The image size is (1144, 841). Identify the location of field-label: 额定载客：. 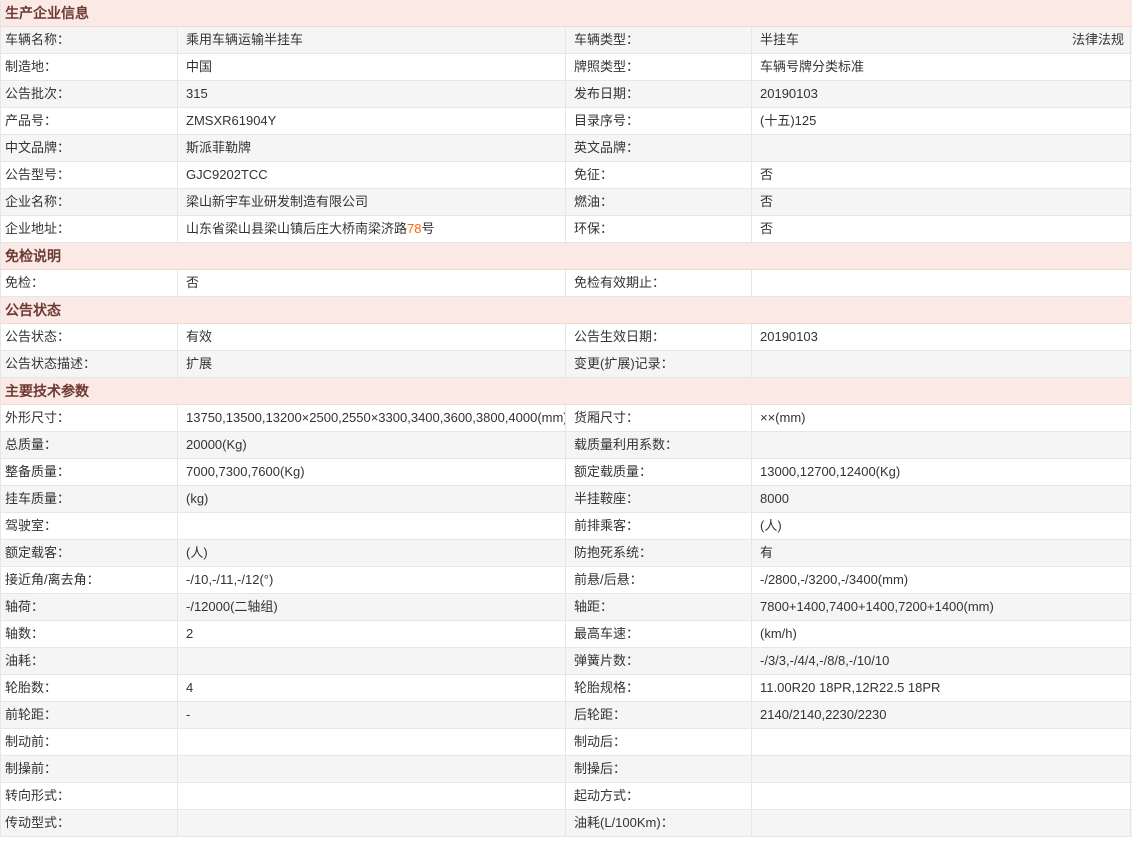
(89, 553).